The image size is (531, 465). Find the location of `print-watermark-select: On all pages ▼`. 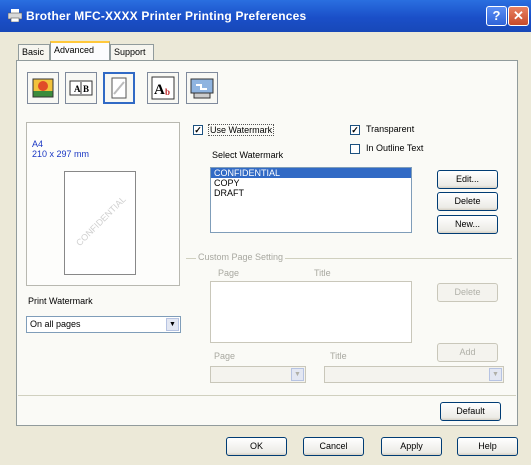

print-watermark-select: On all pages ▼ is located at coordinates (103, 324).